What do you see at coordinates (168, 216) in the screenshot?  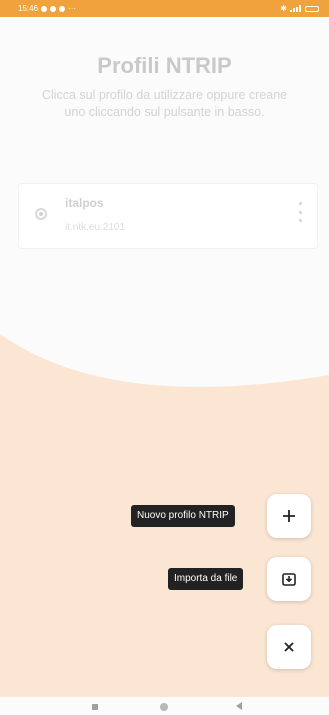 I see `profile-card-italpos: italpos it.ntk.eu:2101` at bounding box center [168, 216].